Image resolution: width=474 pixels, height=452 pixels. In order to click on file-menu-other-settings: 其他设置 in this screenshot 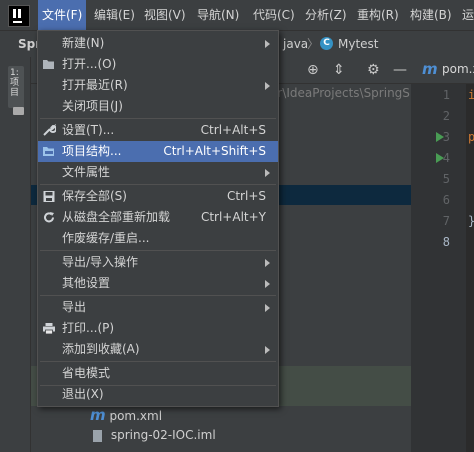, I will do `click(158, 283)`.